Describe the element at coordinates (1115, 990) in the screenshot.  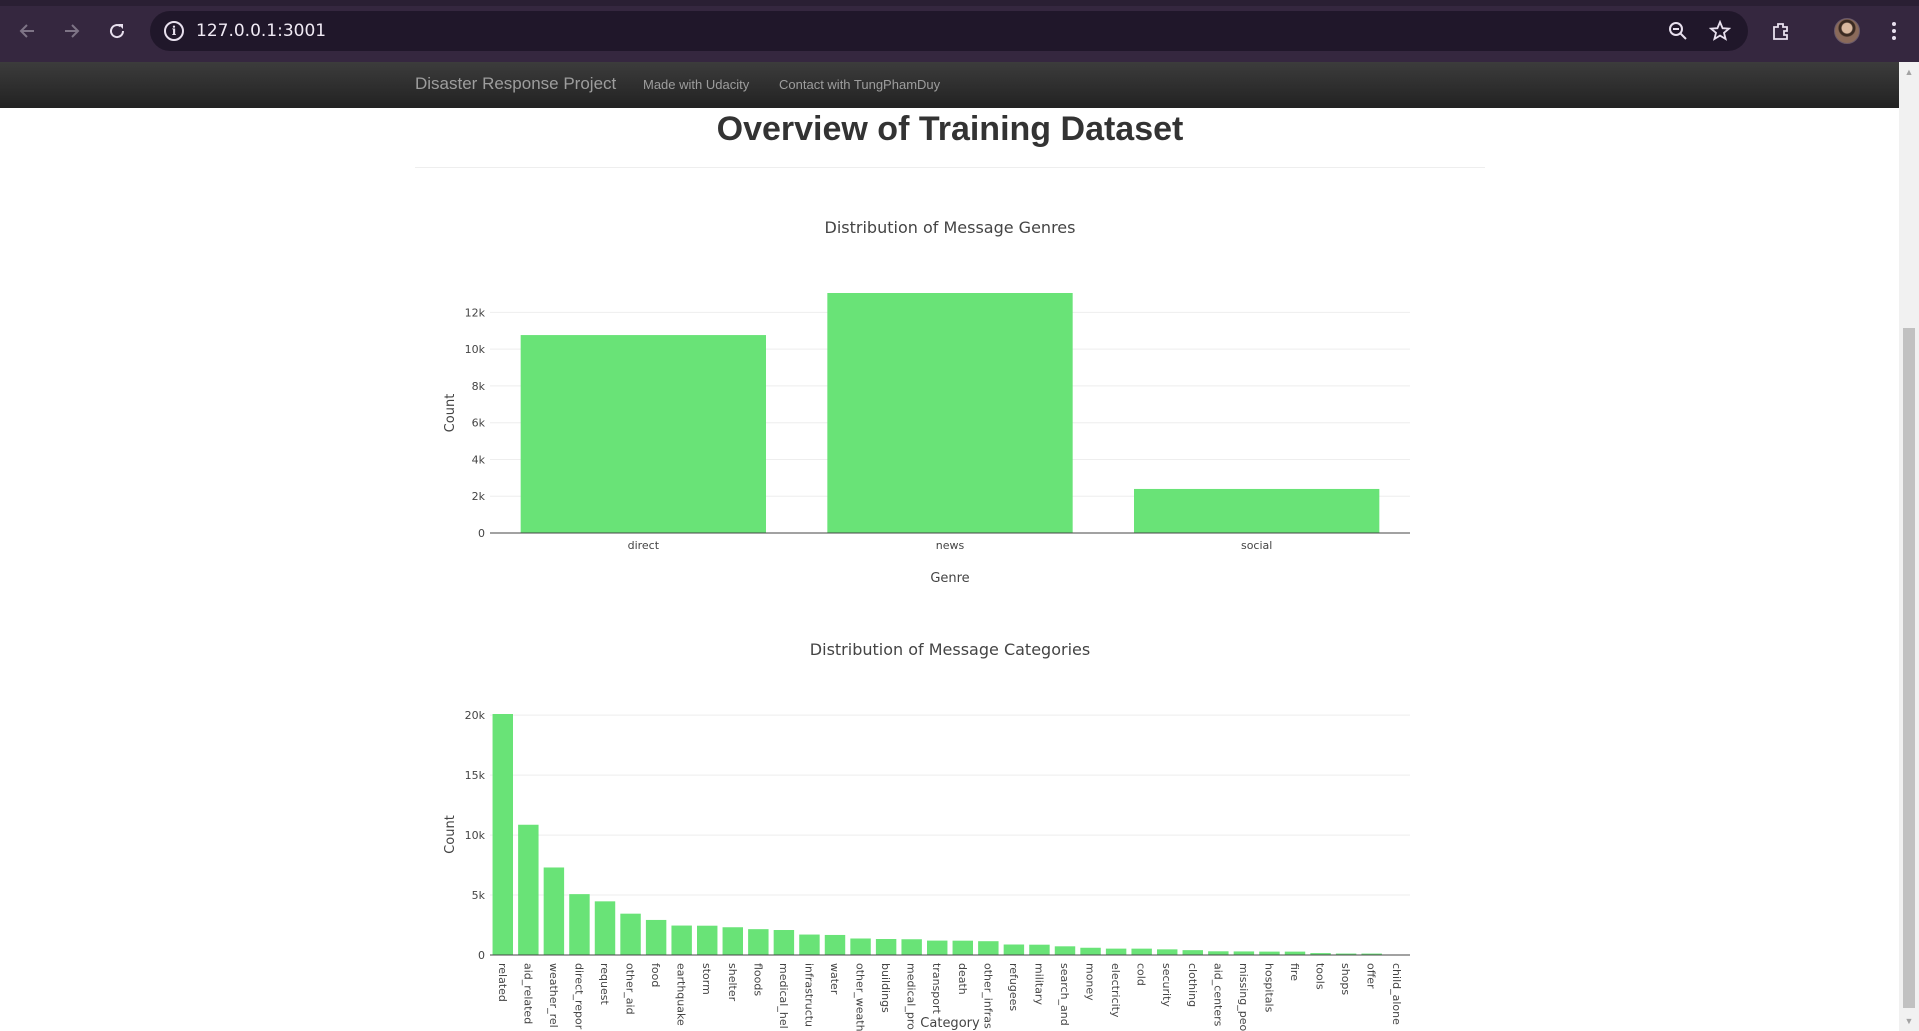
I see `chart1-xtick-label: electricity` at that location.